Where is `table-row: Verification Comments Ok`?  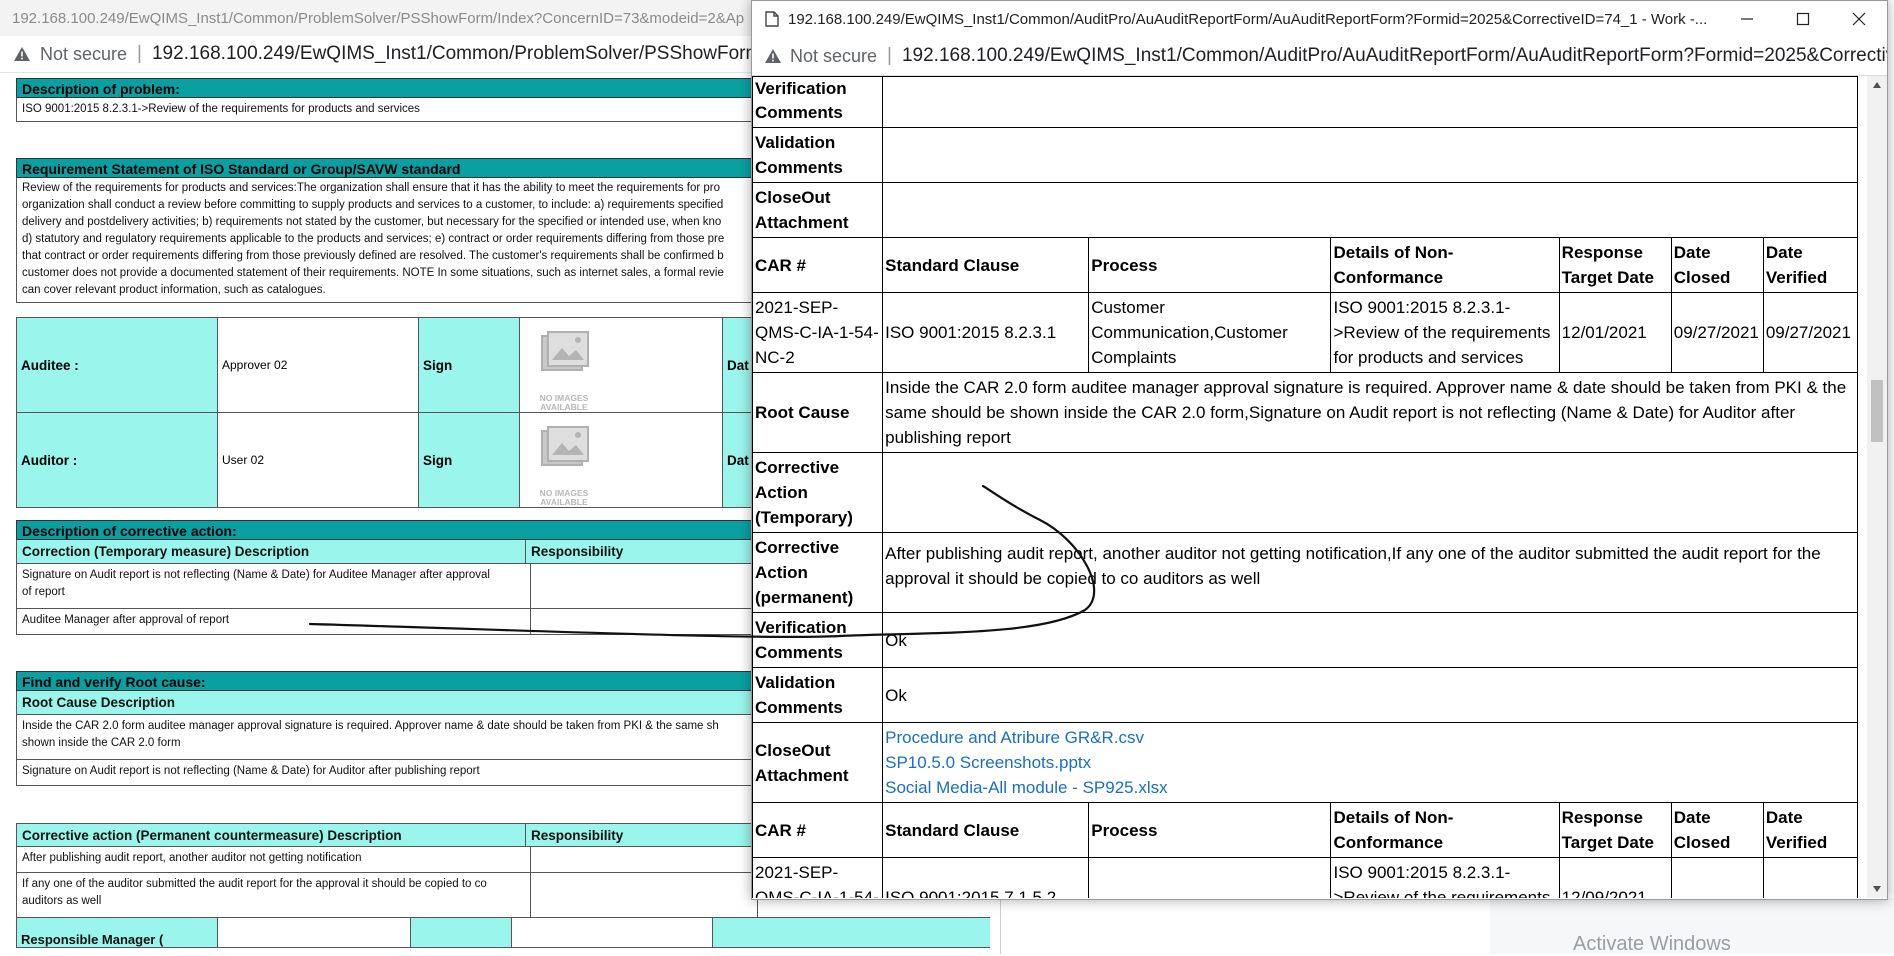
table-row: Verification Comments Ok is located at coordinates (1305, 640).